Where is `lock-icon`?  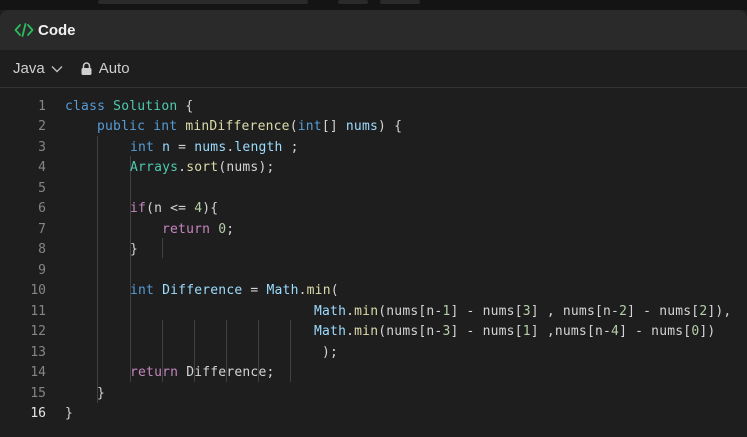
lock-icon is located at coordinates (86, 68).